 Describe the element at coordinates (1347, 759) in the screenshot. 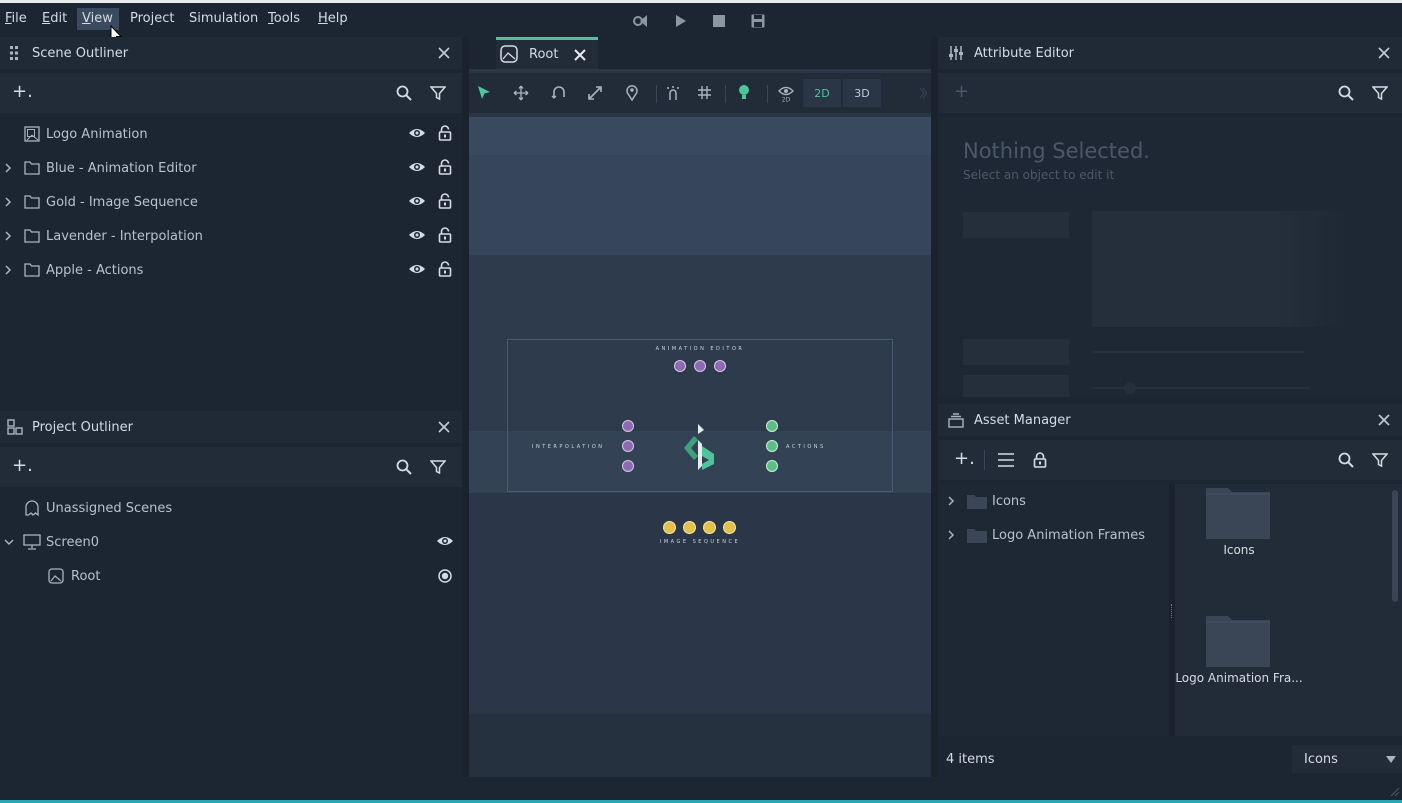

I see `view-mode-select: Icons` at that location.